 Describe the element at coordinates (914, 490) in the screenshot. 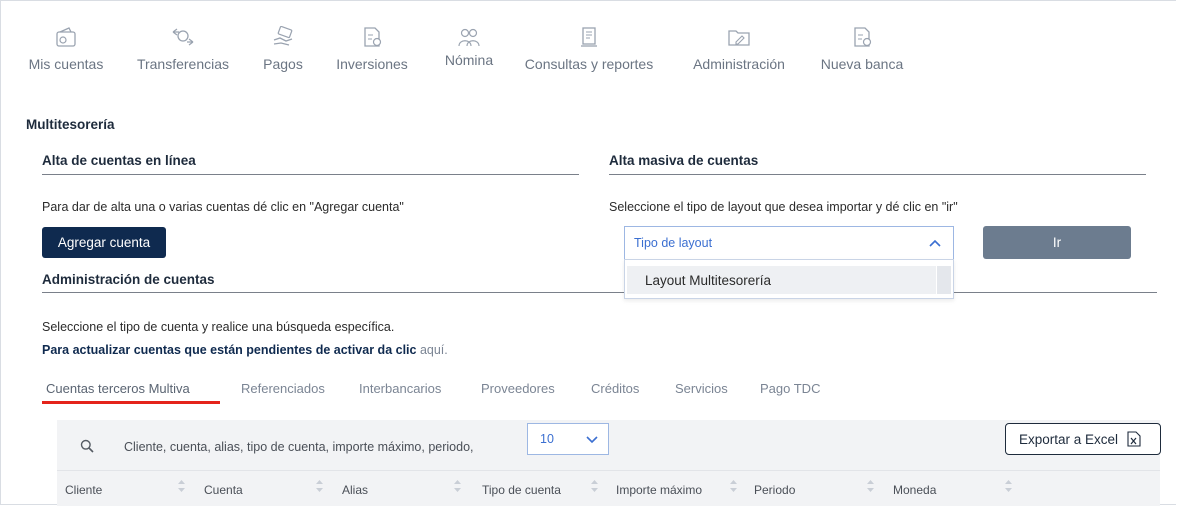

I see `column-header-moneda: Moneda` at that location.